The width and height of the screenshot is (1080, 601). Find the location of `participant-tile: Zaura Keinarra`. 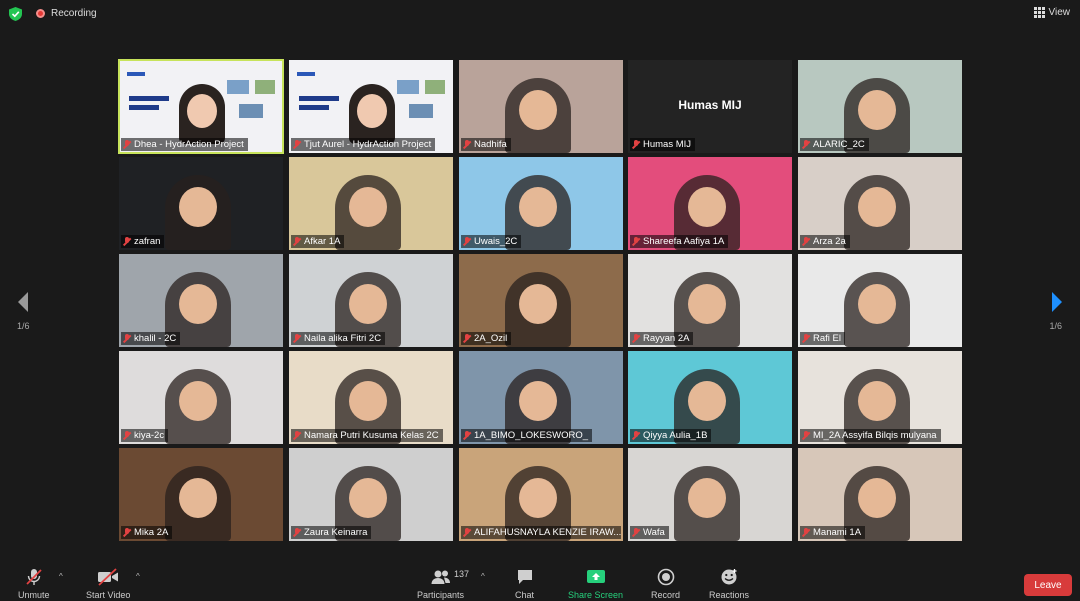

participant-tile: Zaura Keinarra is located at coordinates (371, 494).